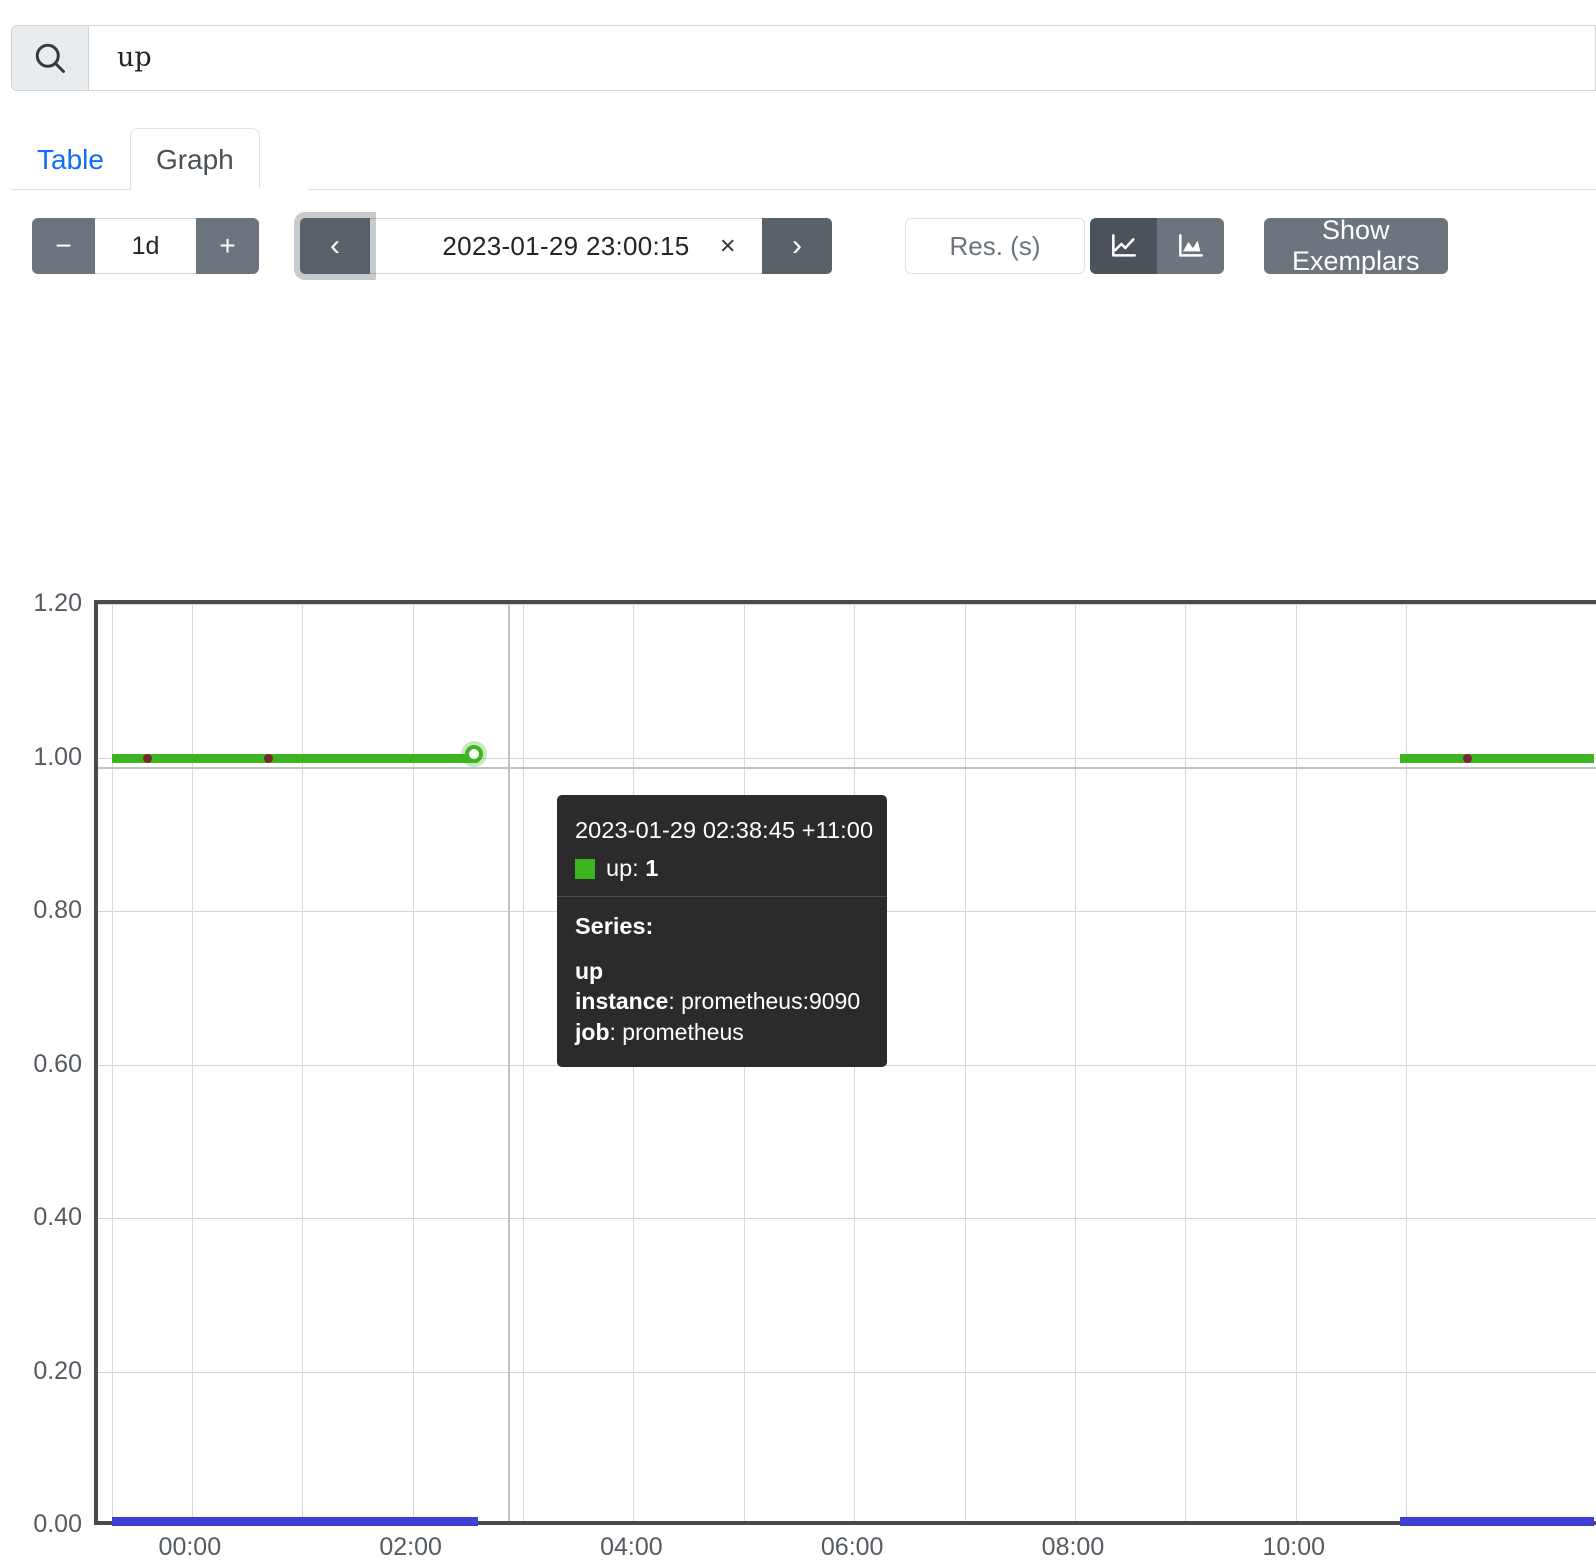  I want to click on clear-time-icon: ×, so click(728, 246).